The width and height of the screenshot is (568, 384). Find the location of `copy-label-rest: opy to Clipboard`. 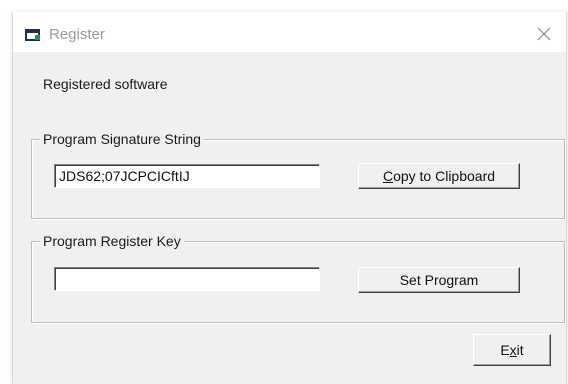

copy-label-rest: opy to Clipboard is located at coordinates (444, 176).